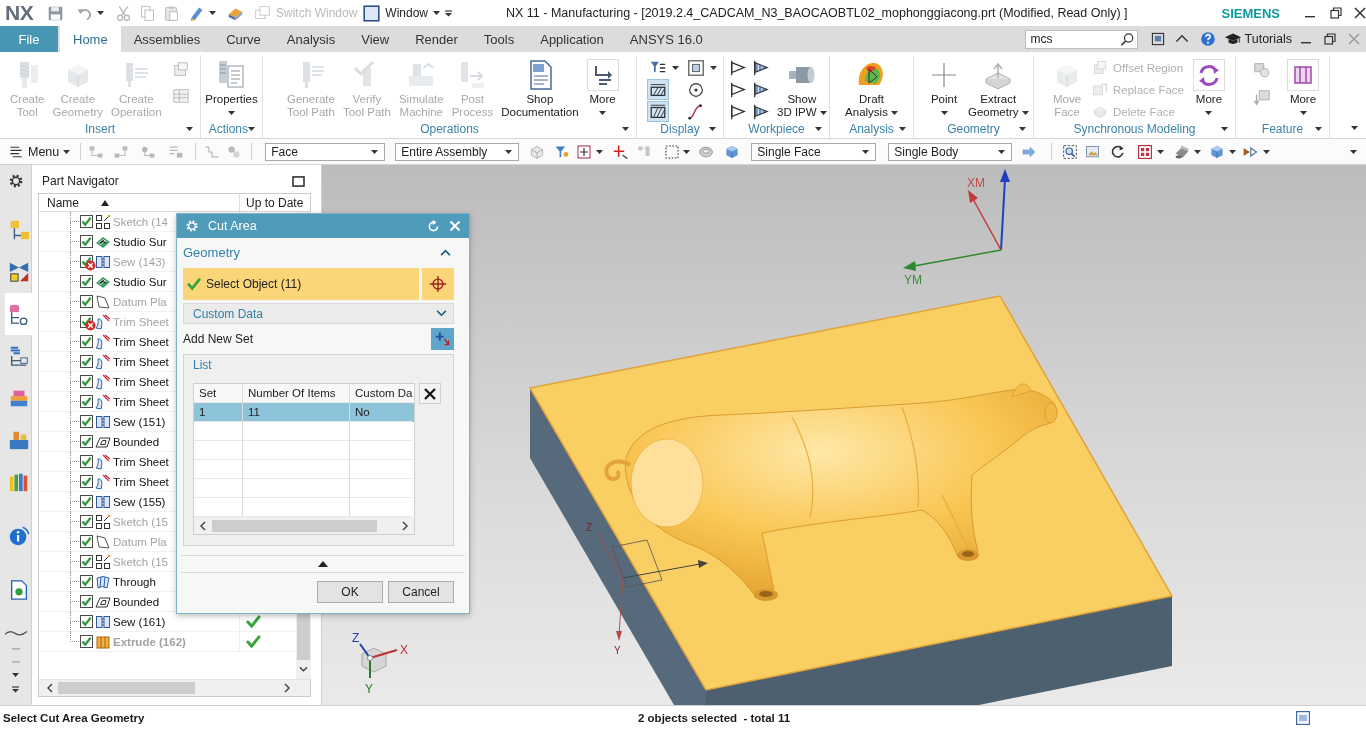 The width and height of the screenshot is (1366, 730). I want to click on app-logo: NX, so click(20, 13).